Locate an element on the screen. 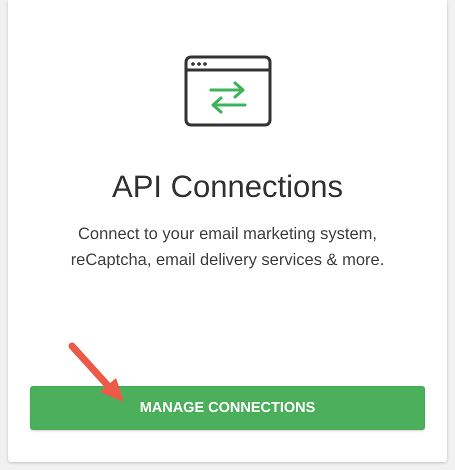 The height and width of the screenshot is (470, 455). card-title: API Connections is located at coordinates (227, 187).